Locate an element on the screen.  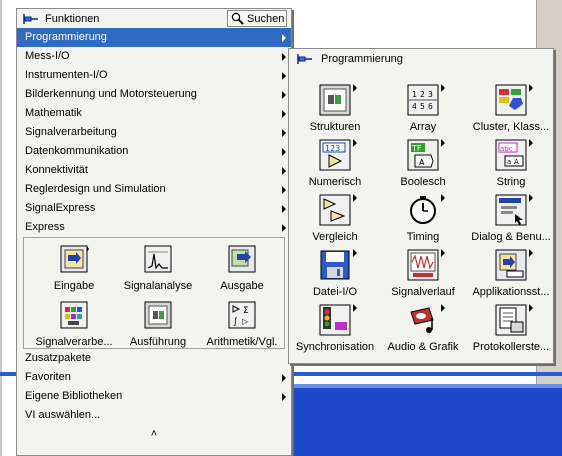
menu-item-mathematik: Mathematik is located at coordinates (154, 113).